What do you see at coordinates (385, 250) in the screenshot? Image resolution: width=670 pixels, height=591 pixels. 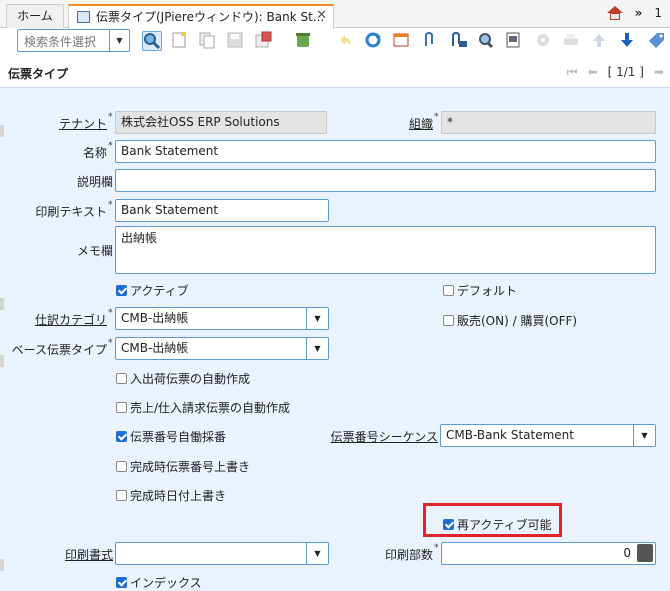 I see `memo-field: 出納帳` at bounding box center [385, 250].